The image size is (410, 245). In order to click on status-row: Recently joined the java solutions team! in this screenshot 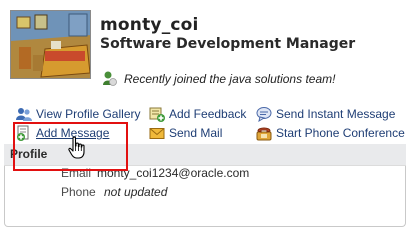, I will do `click(219, 79)`.